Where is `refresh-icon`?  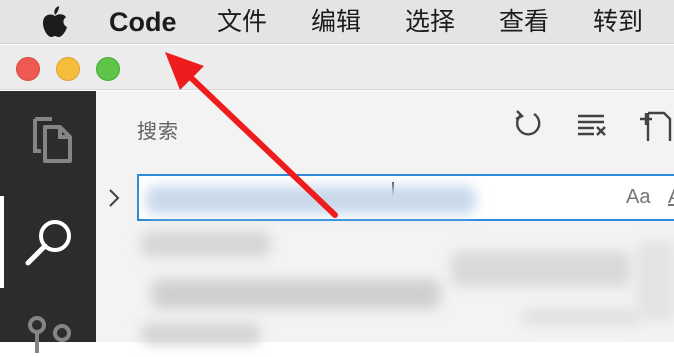
refresh-icon is located at coordinates (528, 124).